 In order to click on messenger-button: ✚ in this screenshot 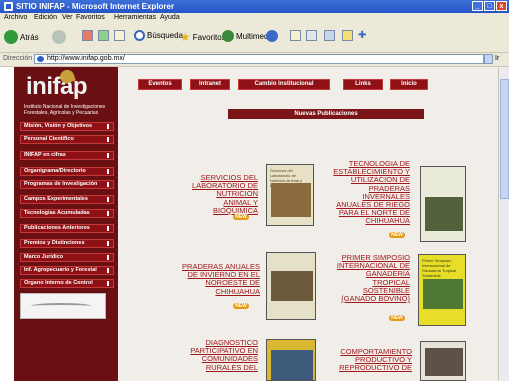, I will do `click(362, 35)`.